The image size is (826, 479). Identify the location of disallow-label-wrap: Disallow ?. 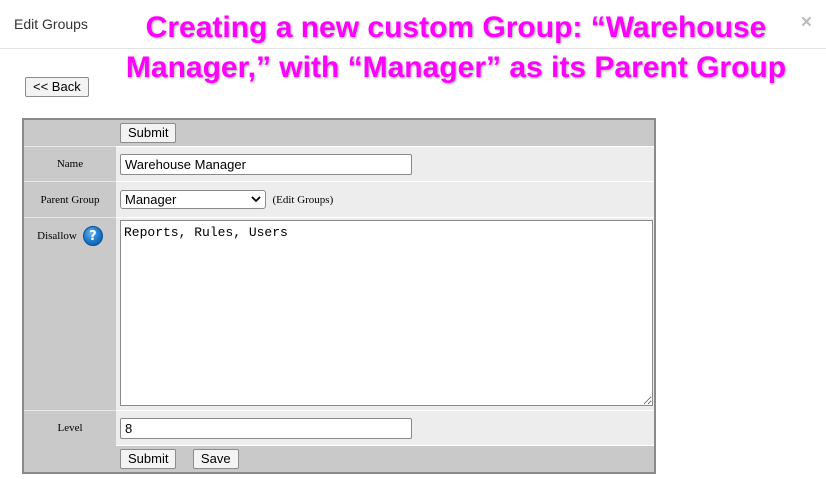
(70, 232).